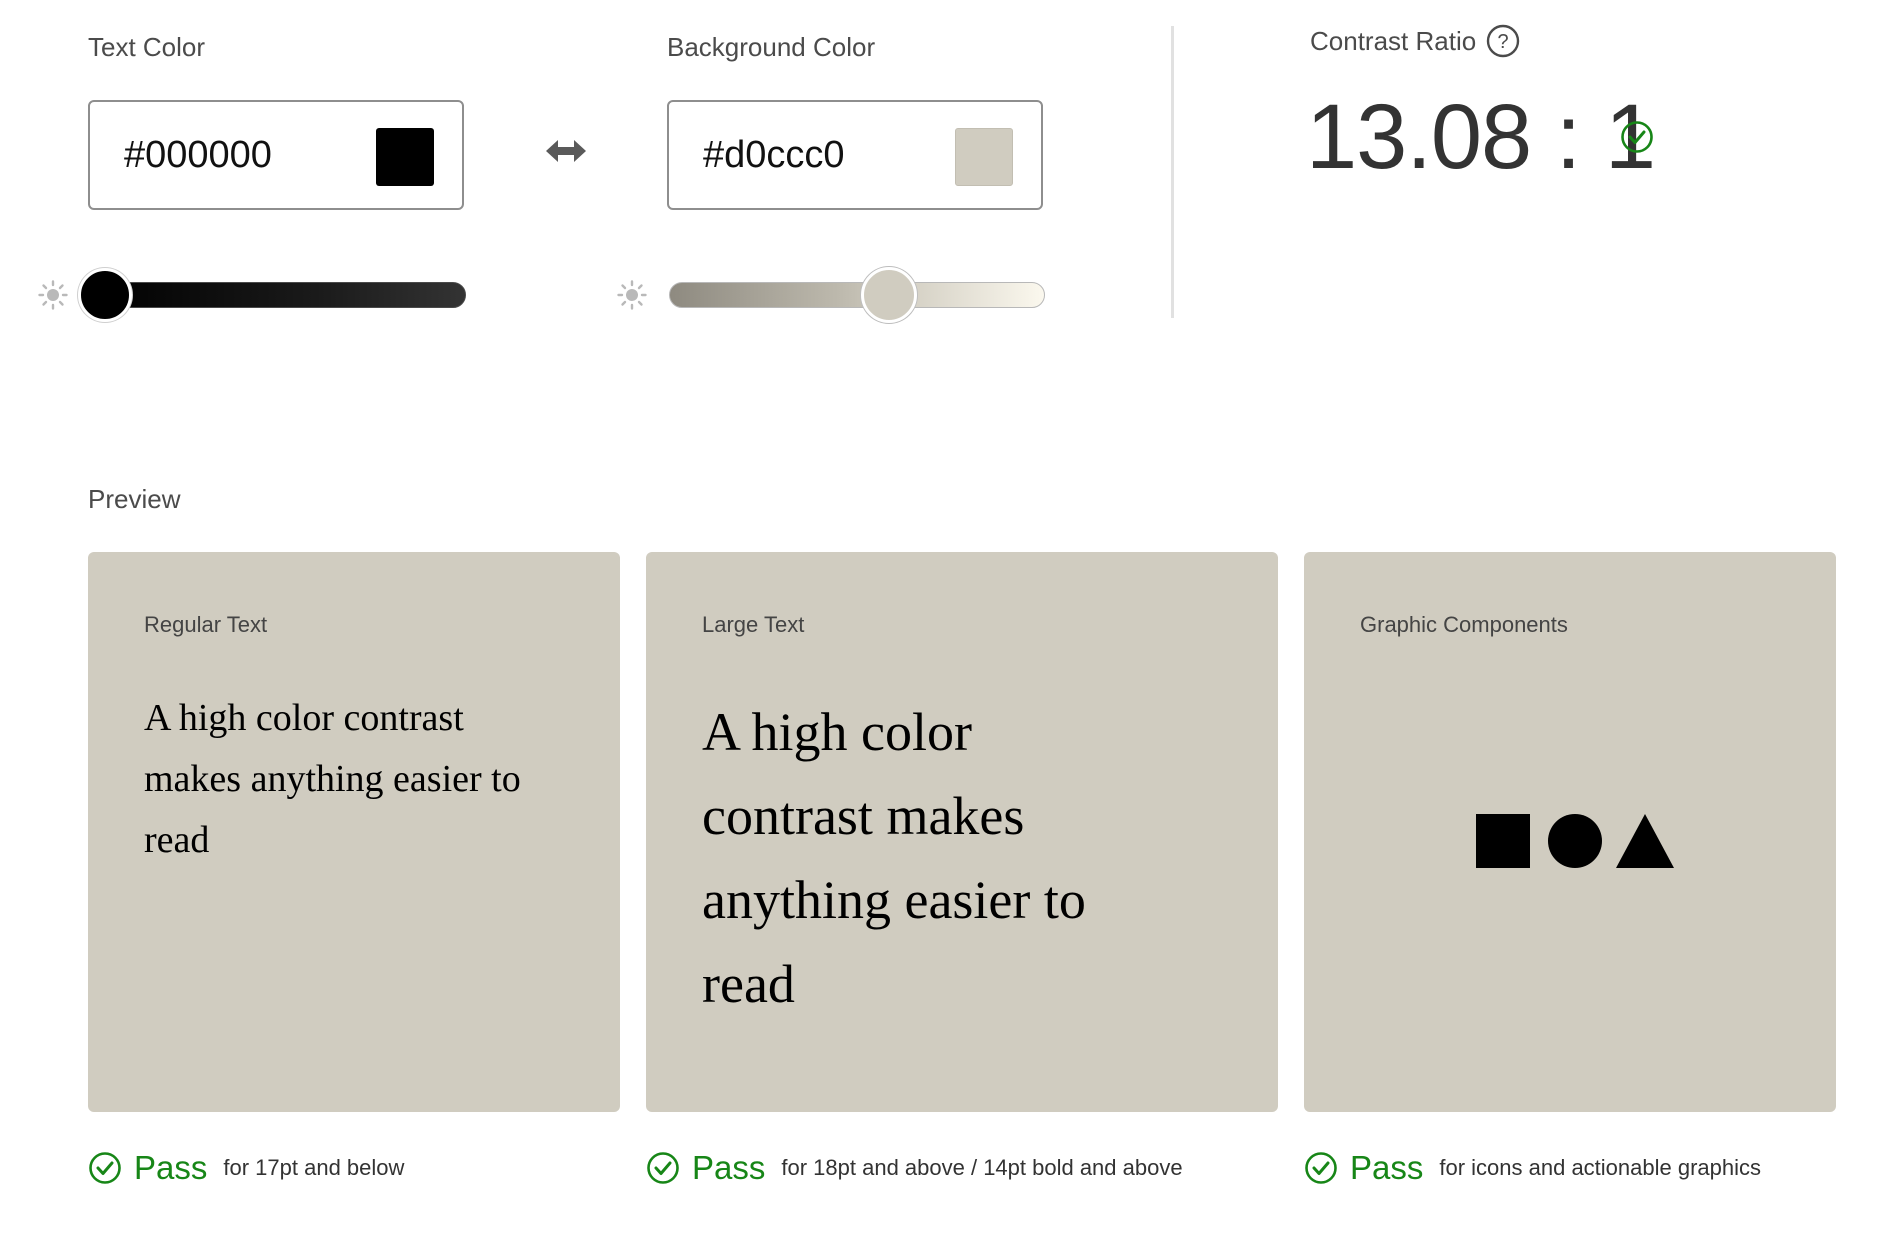 This screenshot has height=1240, width=1886. Describe the element at coordinates (818, 155) in the screenshot. I see `background-color-input` at that location.